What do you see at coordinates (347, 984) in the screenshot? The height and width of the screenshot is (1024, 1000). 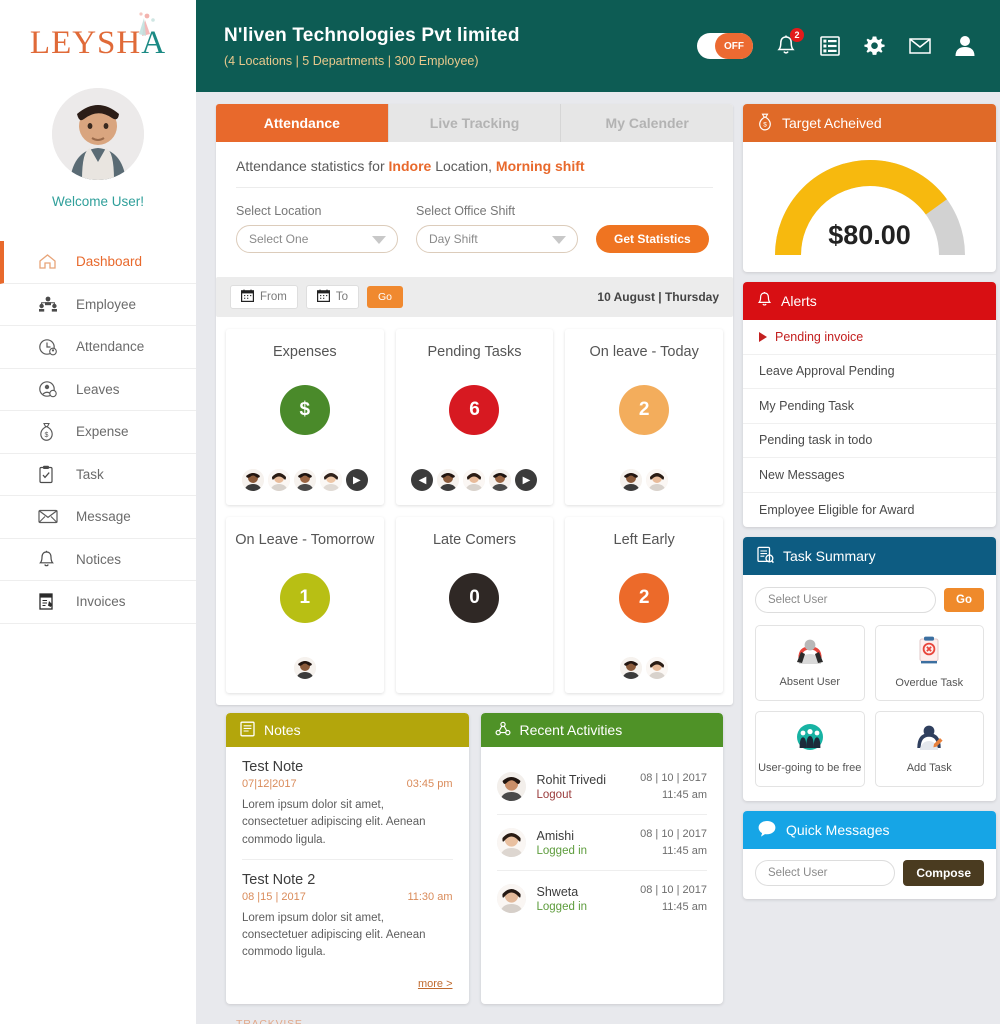 I see `notes-more-link: more >` at bounding box center [347, 984].